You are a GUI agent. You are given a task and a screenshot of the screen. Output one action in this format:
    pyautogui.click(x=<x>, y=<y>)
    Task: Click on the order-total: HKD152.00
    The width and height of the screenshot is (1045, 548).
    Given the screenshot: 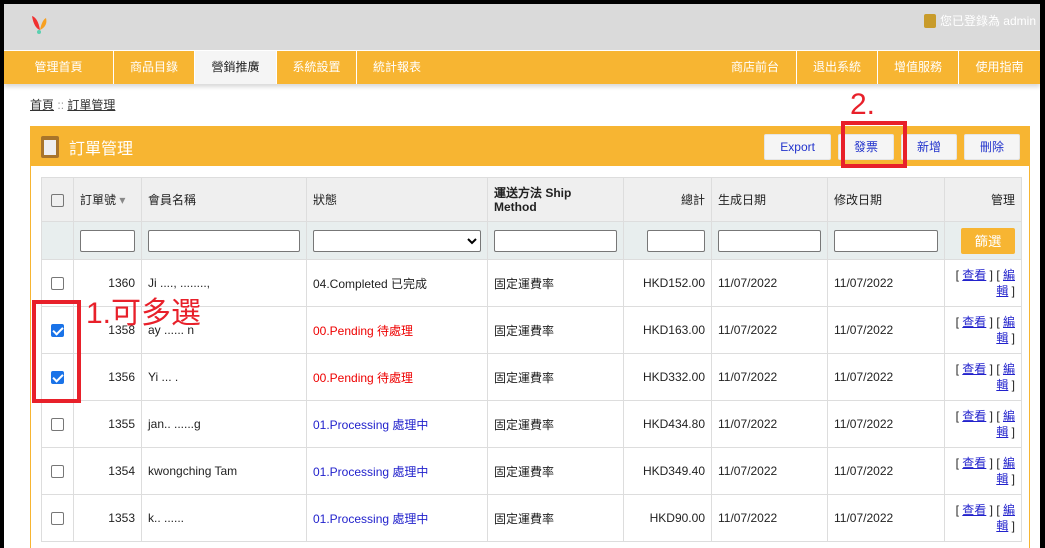 What is the action you would take?
    pyautogui.click(x=667, y=283)
    